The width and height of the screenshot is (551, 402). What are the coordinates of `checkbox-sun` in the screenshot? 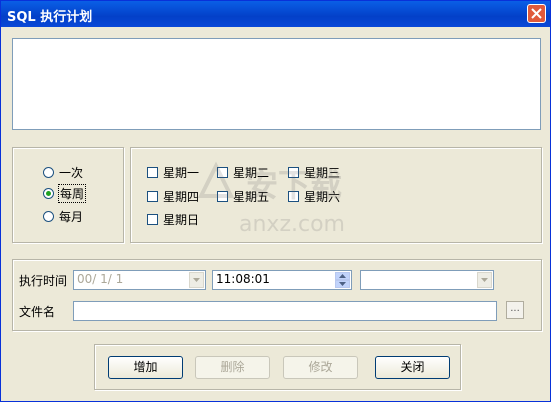 It's located at (152, 219).